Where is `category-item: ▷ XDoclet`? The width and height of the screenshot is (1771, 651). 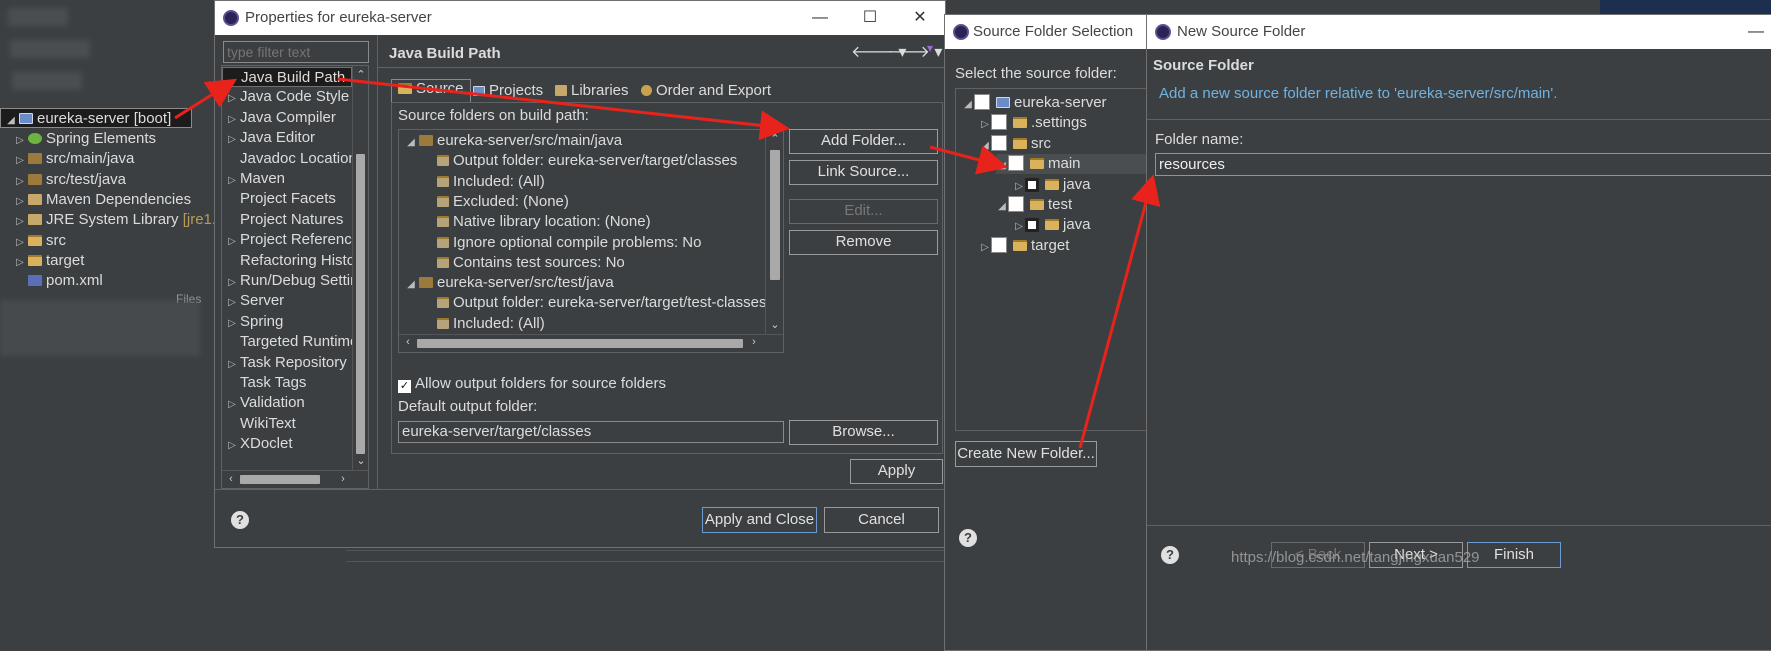
category-item: ▷ XDoclet is located at coordinates (287, 444).